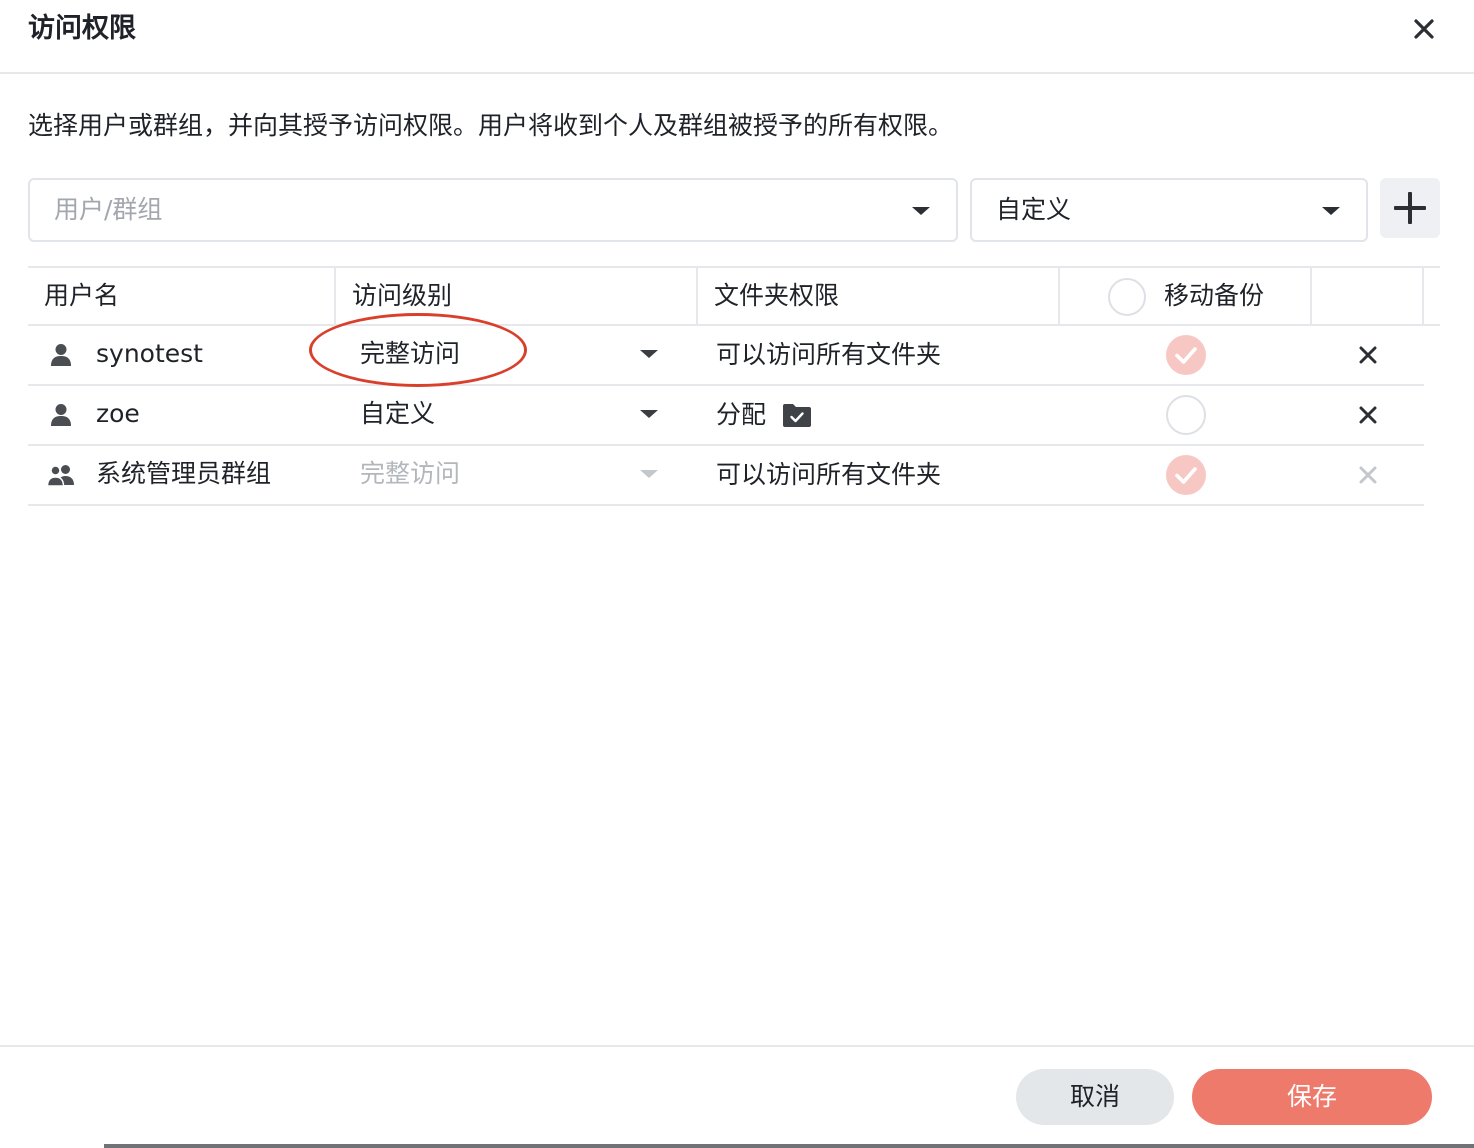 The image size is (1474, 1148). I want to click on row-access-level-select: 自定义, so click(506, 415).